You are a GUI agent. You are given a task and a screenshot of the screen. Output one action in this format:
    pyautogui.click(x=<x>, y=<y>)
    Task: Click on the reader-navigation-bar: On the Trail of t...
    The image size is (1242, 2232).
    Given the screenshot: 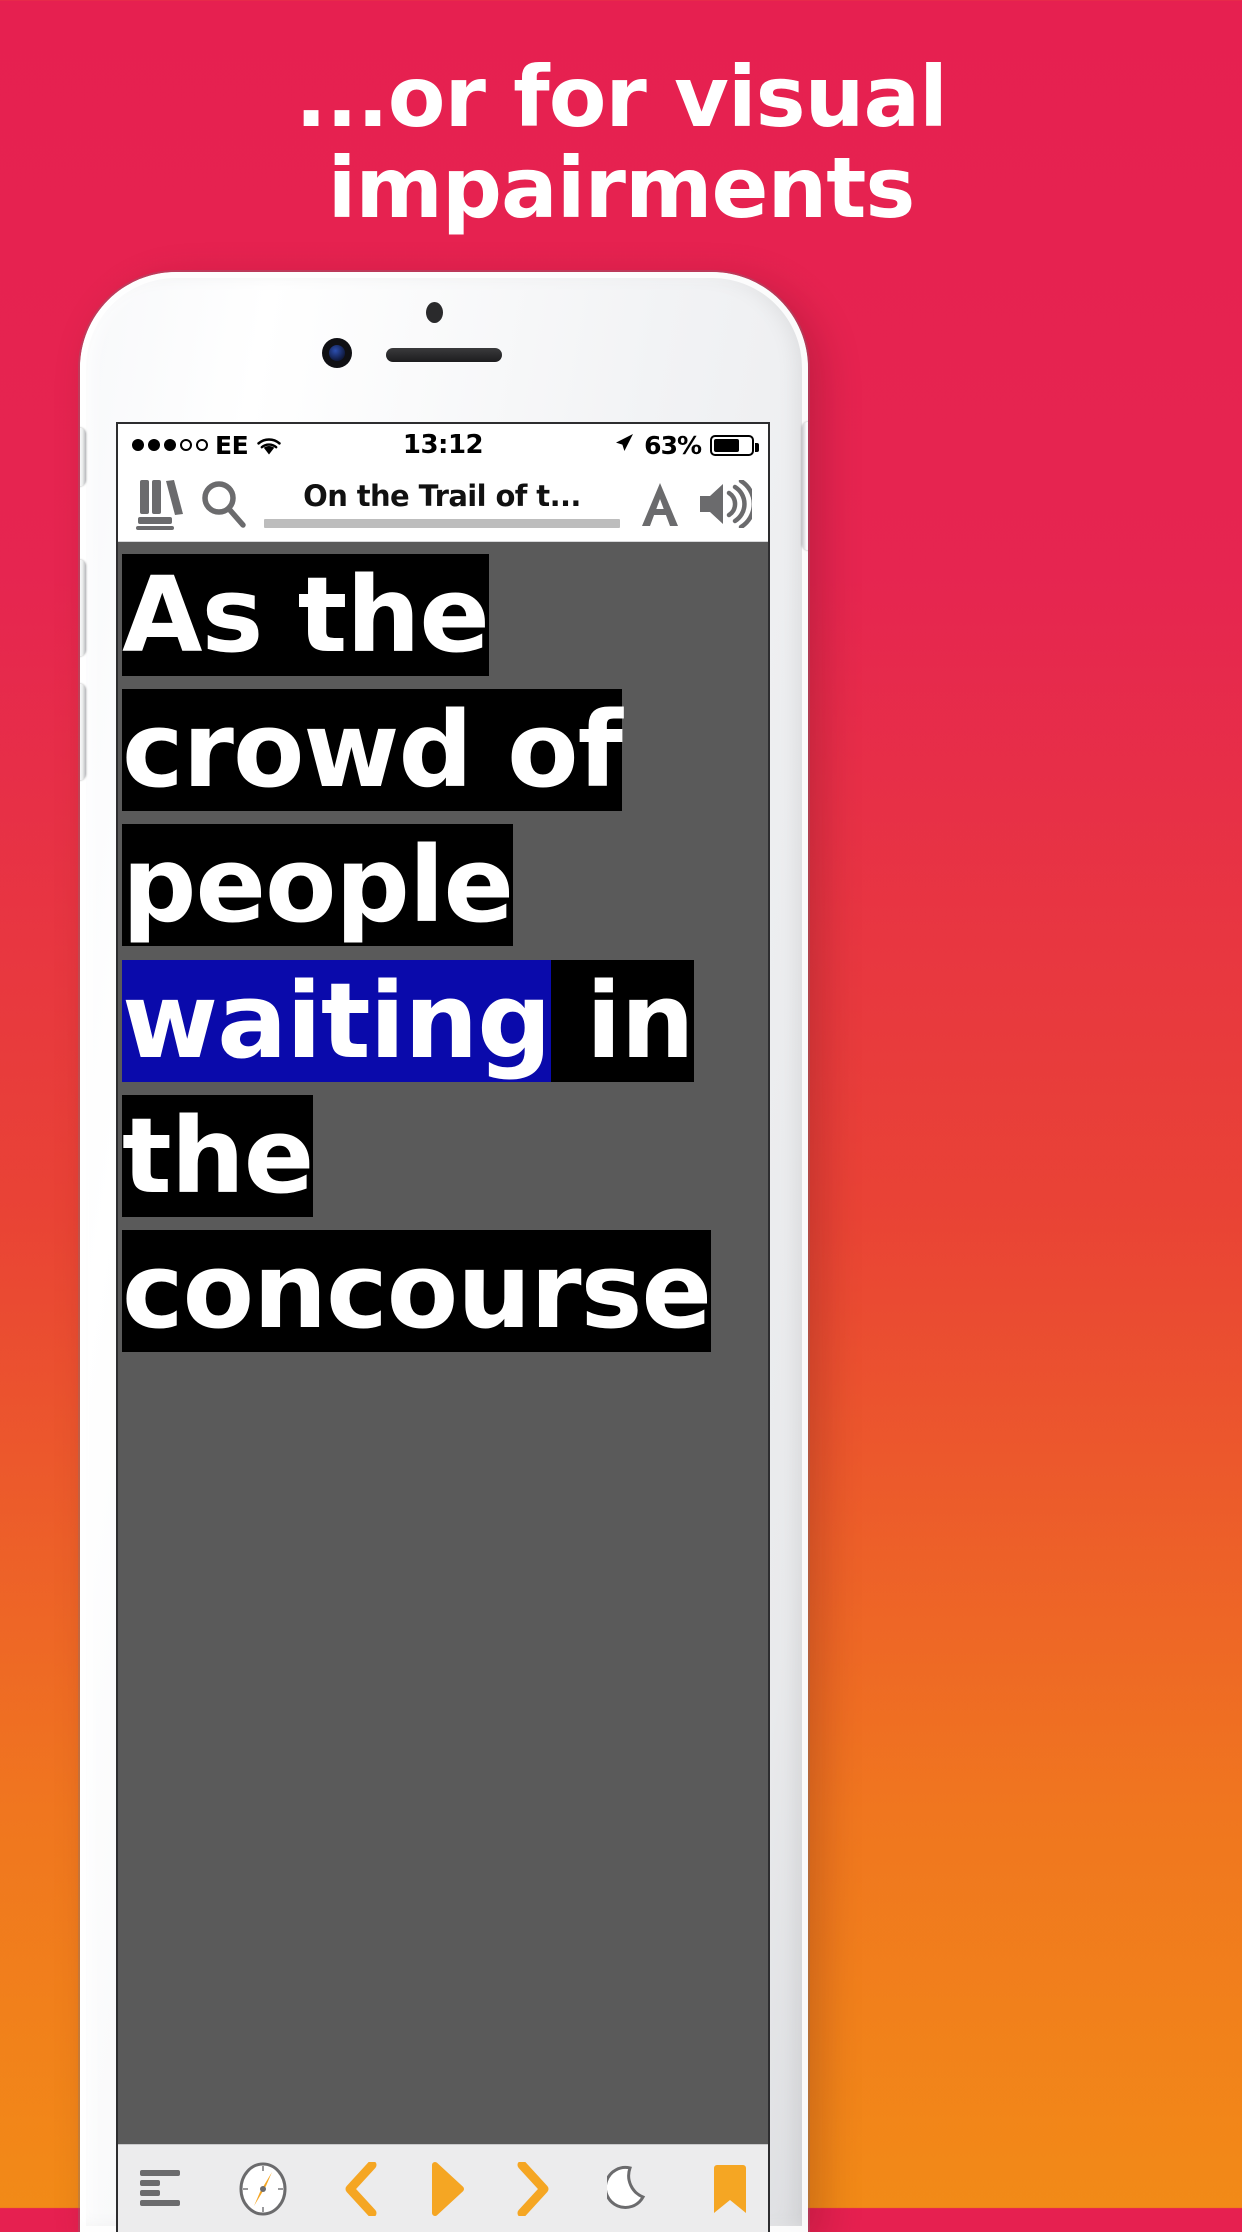 What is the action you would take?
    pyautogui.click(x=443, y=504)
    